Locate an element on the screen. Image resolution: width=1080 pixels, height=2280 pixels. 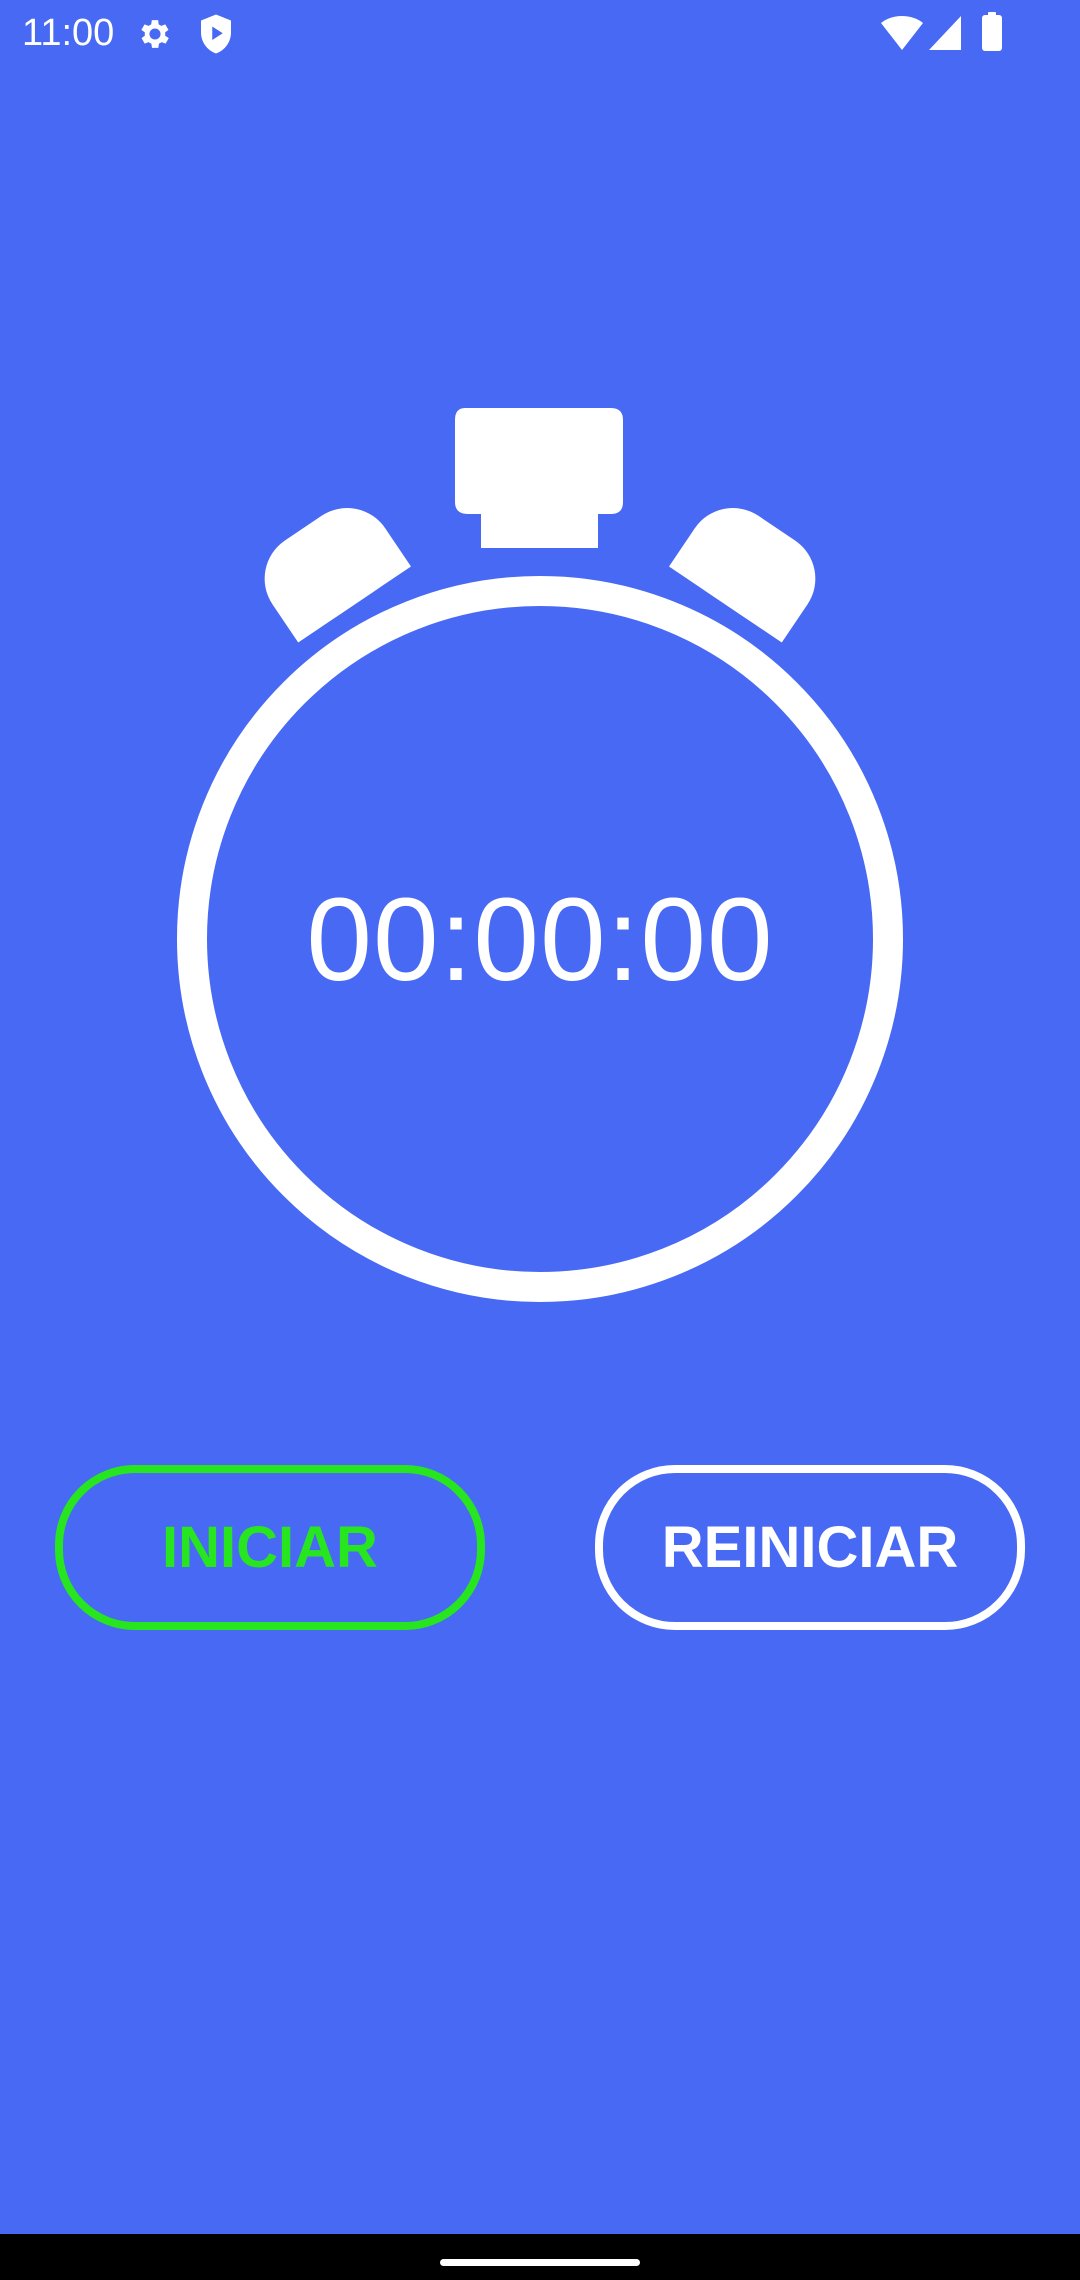
start-button: INICIAR is located at coordinates (270, 1547).